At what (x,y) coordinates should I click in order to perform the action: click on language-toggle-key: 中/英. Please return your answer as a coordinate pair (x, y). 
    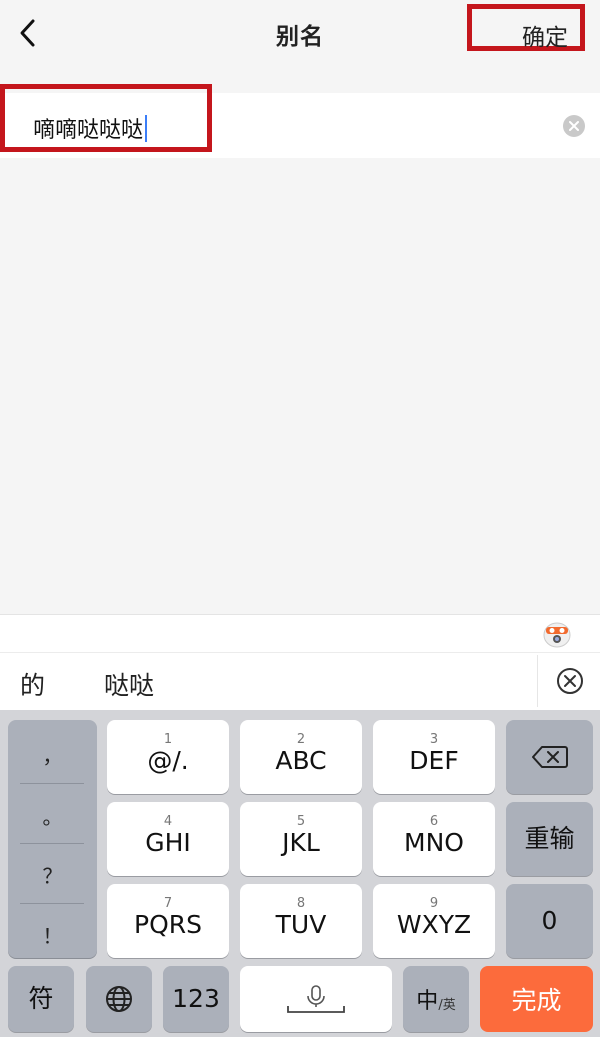
    Looking at the image, I should click on (436, 999).